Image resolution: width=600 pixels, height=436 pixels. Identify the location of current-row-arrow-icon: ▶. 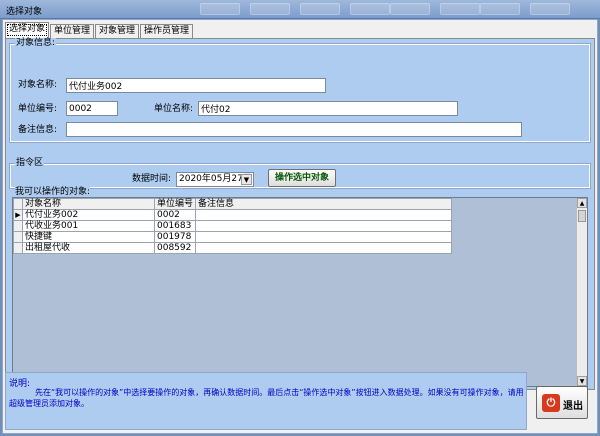
(18, 215).